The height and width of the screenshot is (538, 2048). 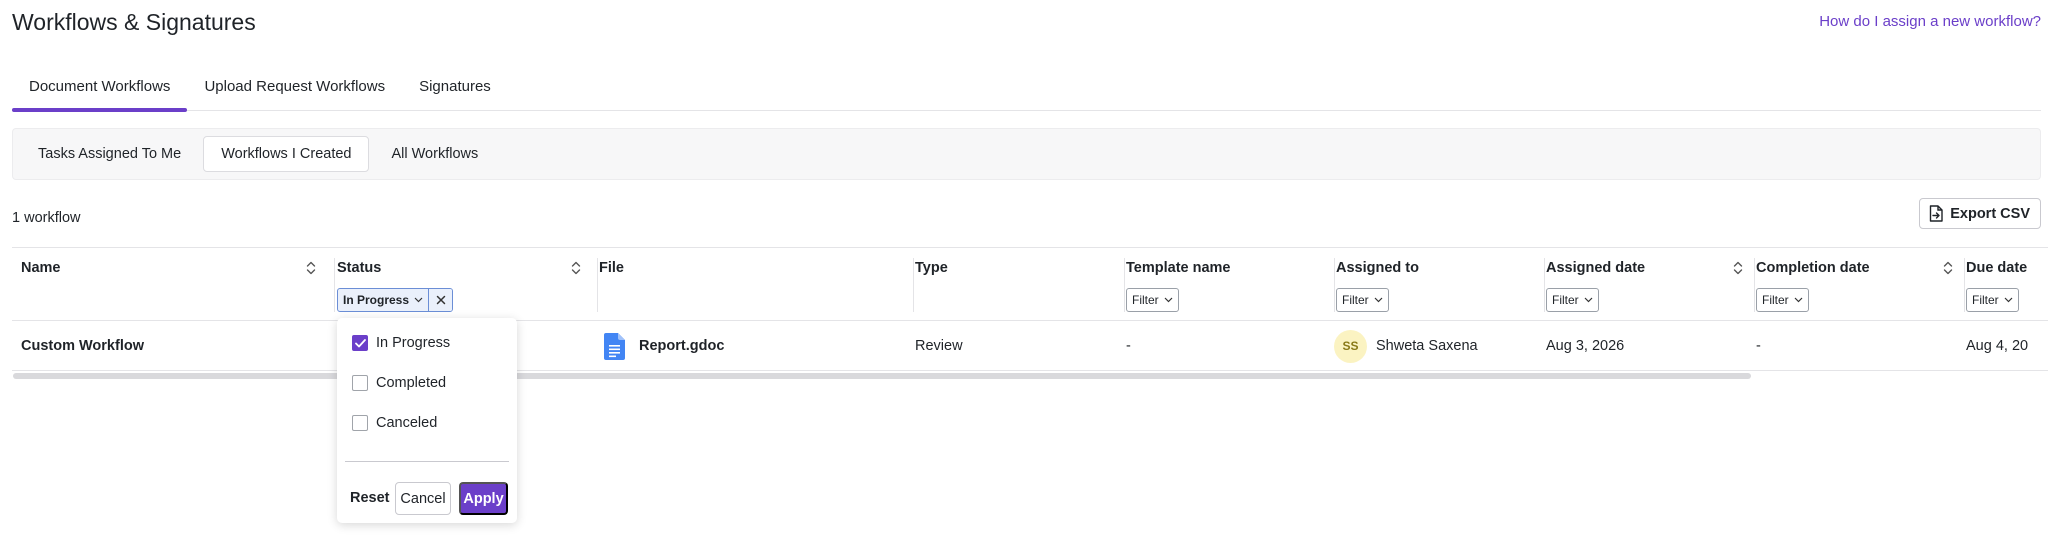 What do you see at coordinates (1020, 284) in the screenshot?
I see `column-type: Type` at bounding box center [1020, 284].